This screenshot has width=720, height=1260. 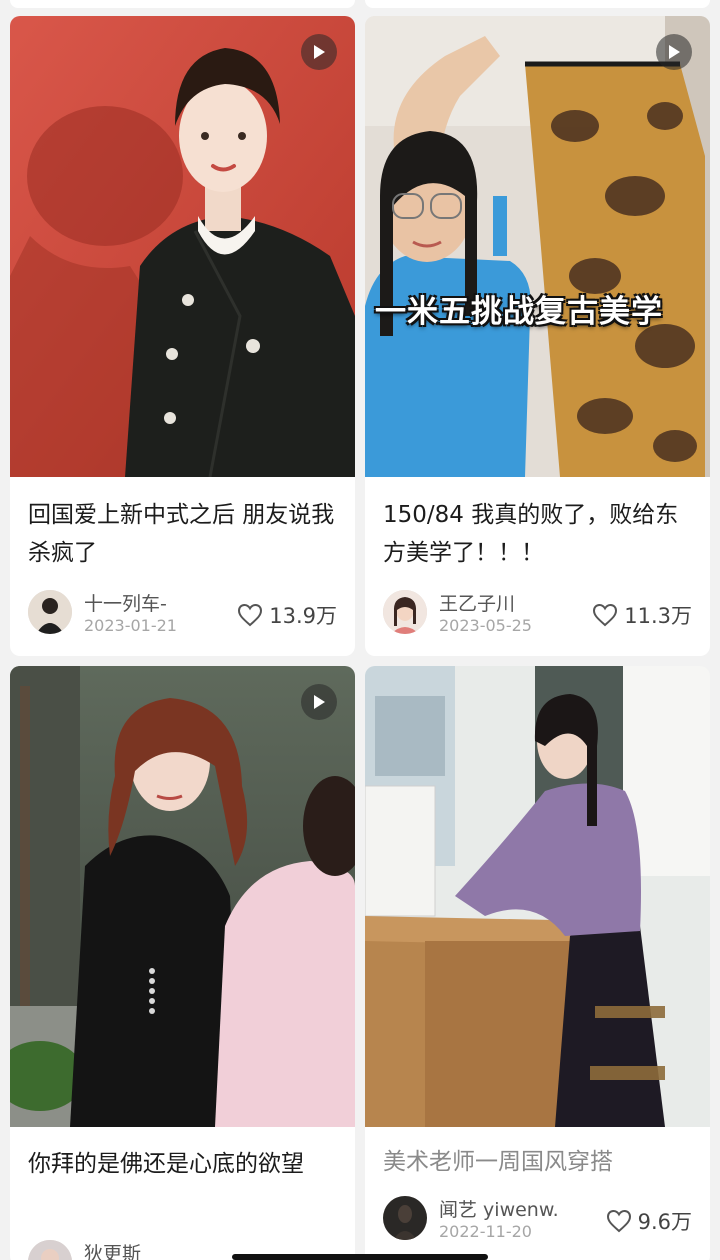 I want to click on post-date: 2023-05-25, so click(x=485, y=625).